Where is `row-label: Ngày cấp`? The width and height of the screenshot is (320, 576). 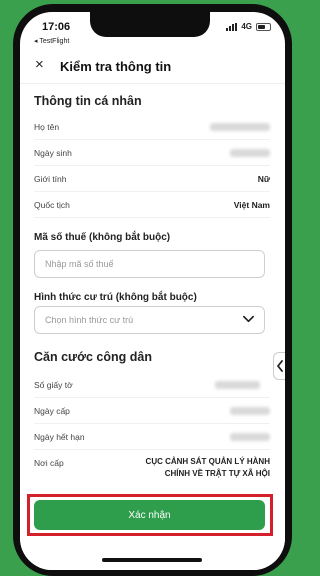 row-label: Ngày cấp is located at coordinates (52, 411).